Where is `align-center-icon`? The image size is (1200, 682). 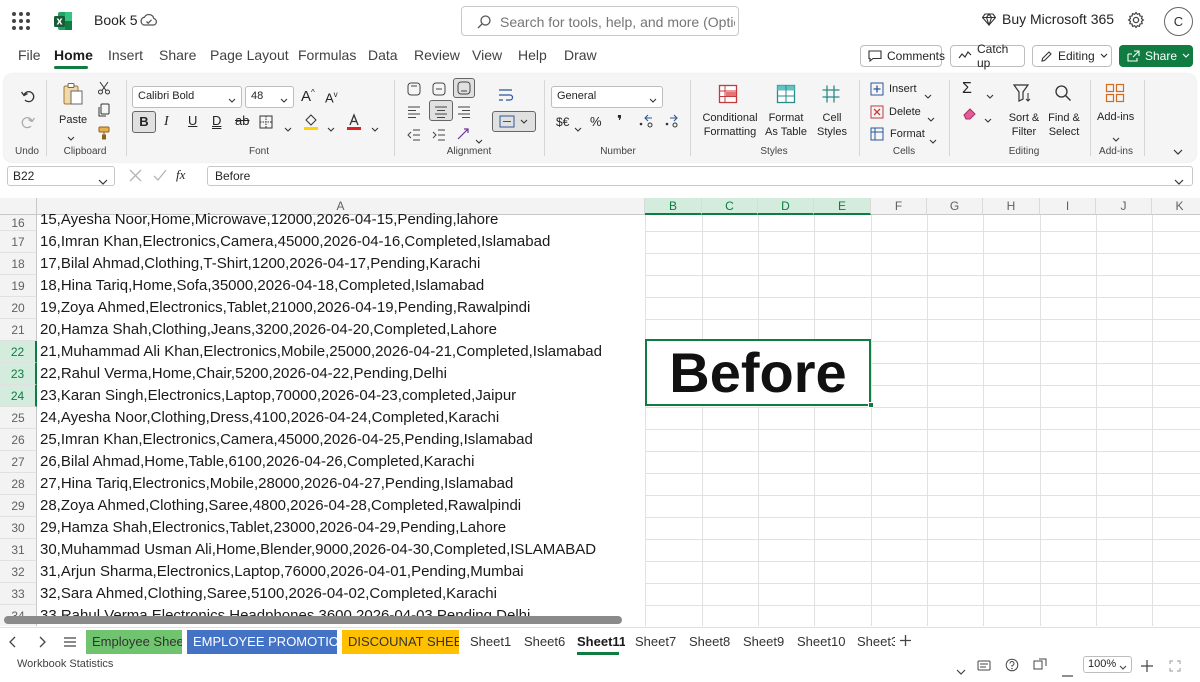
align-center-icon is located at coordinates (441, 110).